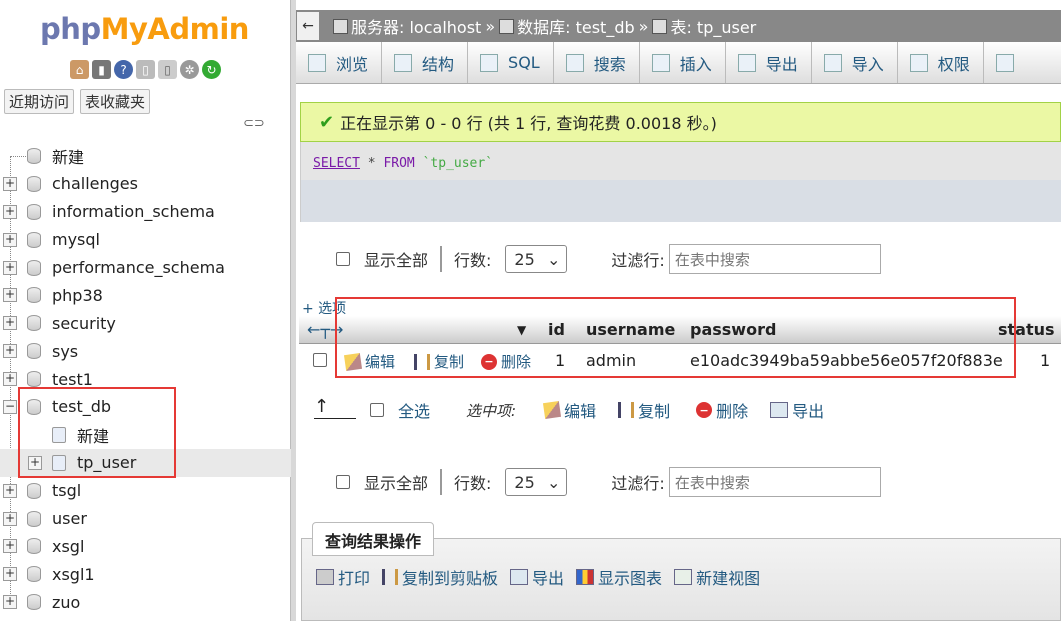 The image size is (1061, 621). I want to click on panel-resizer, so click(293, 310).